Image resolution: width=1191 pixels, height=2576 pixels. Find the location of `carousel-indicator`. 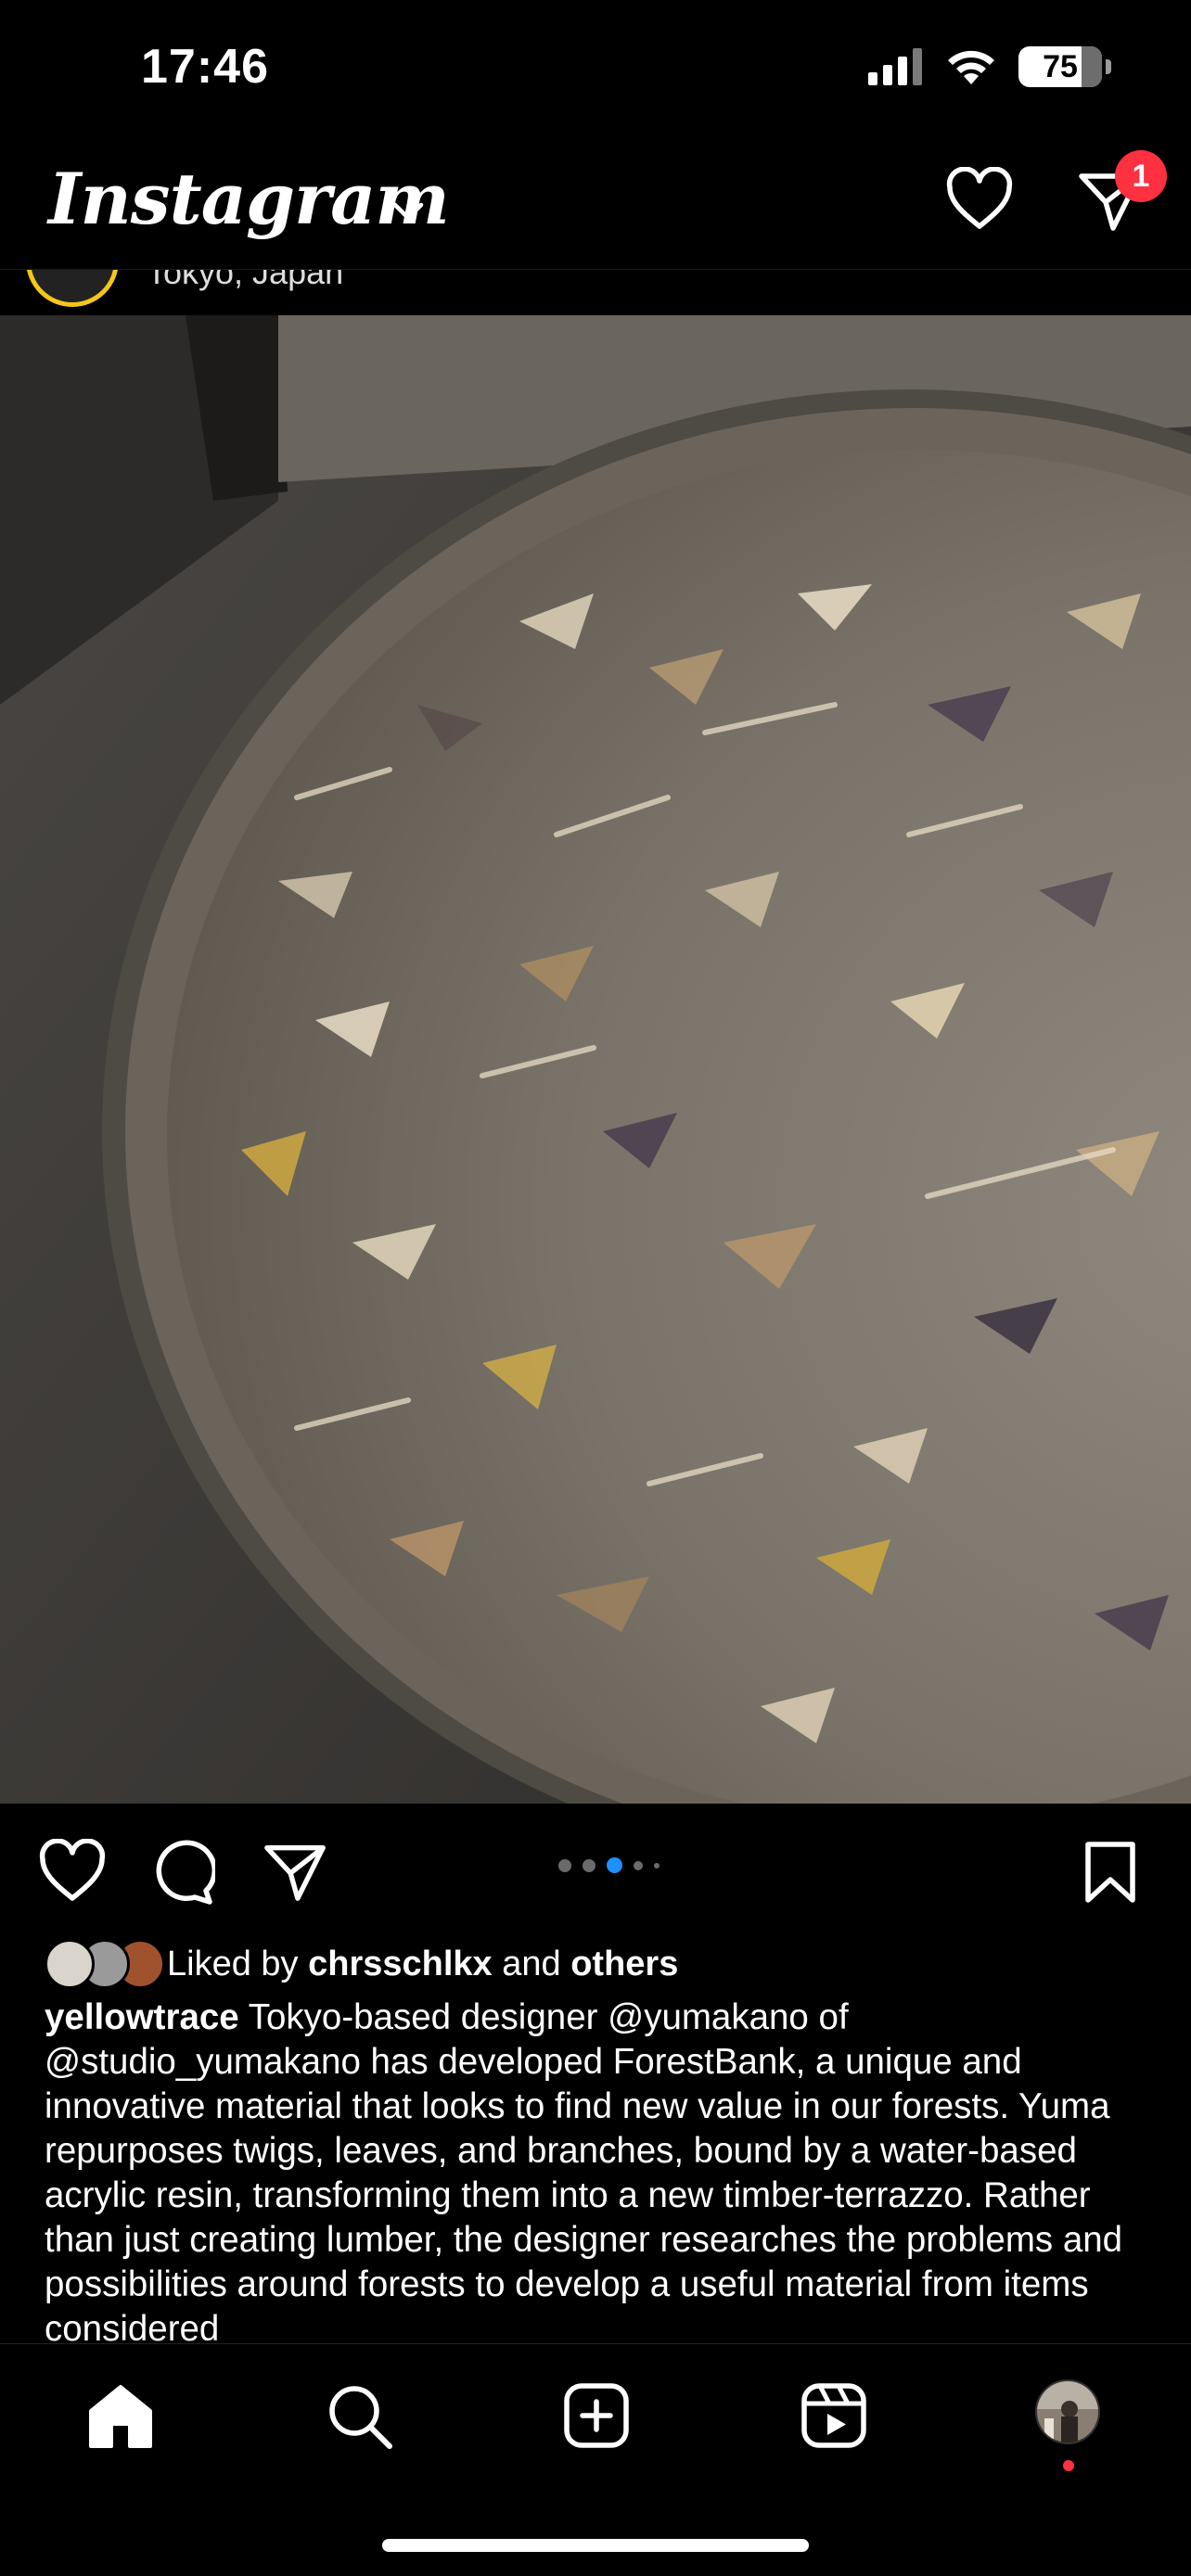

carousel-indicator is located at coordinates (609, 1865).